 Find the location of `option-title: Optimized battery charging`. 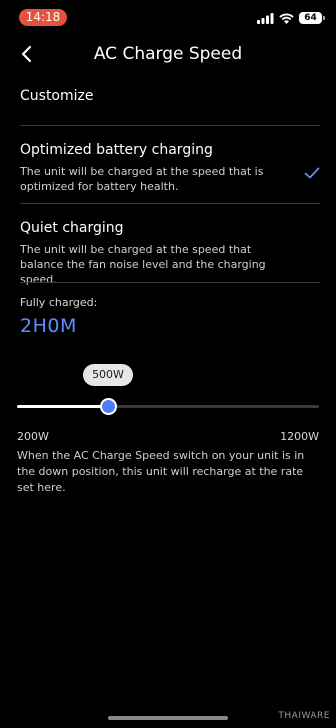

option-title: Optimized battery charging is located at coordinates (116, 150).